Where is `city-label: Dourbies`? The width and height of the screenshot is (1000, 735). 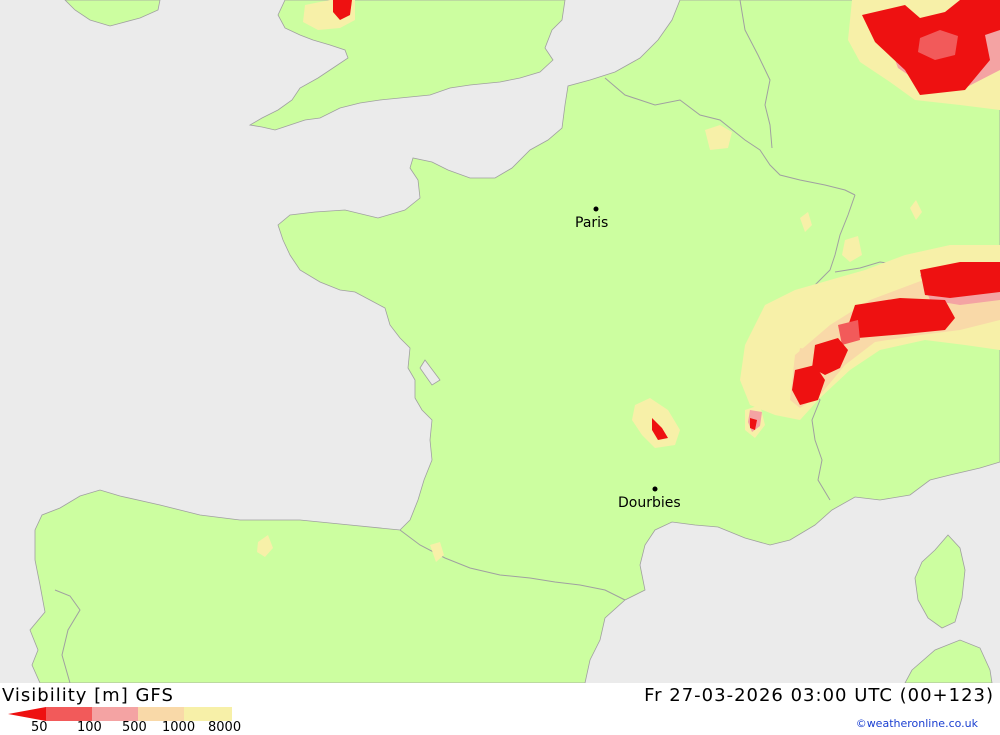 city-label: Dourbies is located at coordinates (649, 503).